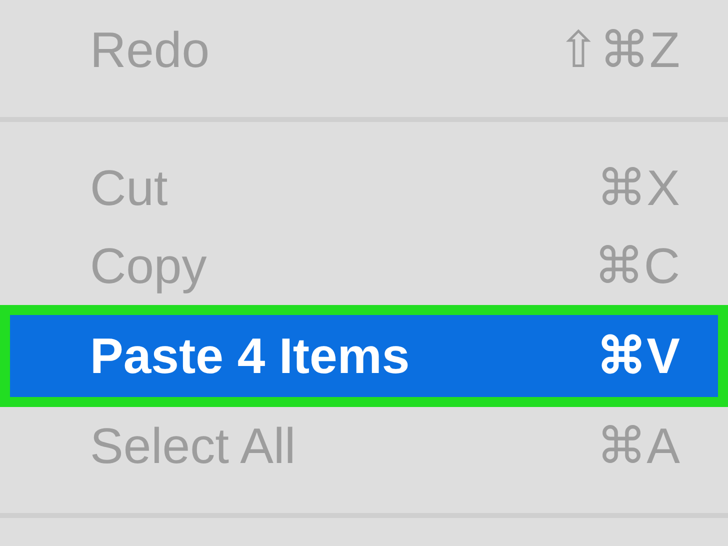 This screenshot has height=546, width=728. I want to click on menu-item: Paste 4 Items ⌘V, so click(364, 356).